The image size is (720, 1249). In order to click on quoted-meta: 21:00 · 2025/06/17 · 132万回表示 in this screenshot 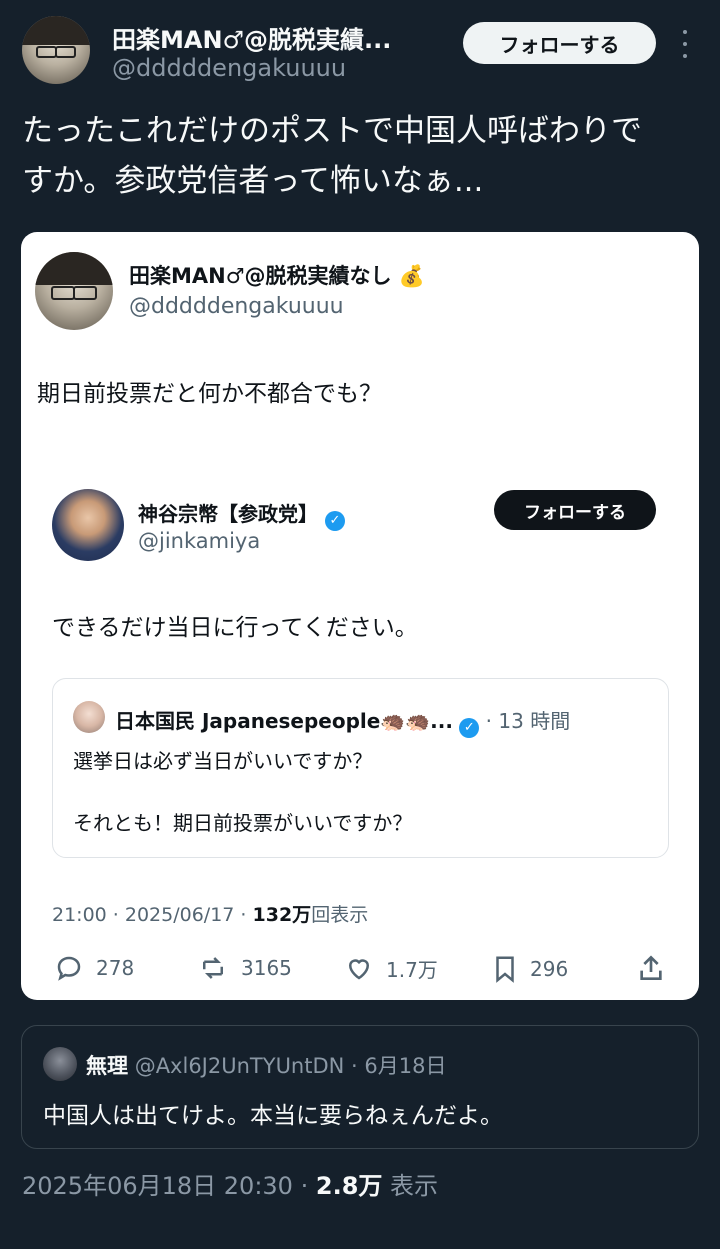, I will do `click(210, 915)`.